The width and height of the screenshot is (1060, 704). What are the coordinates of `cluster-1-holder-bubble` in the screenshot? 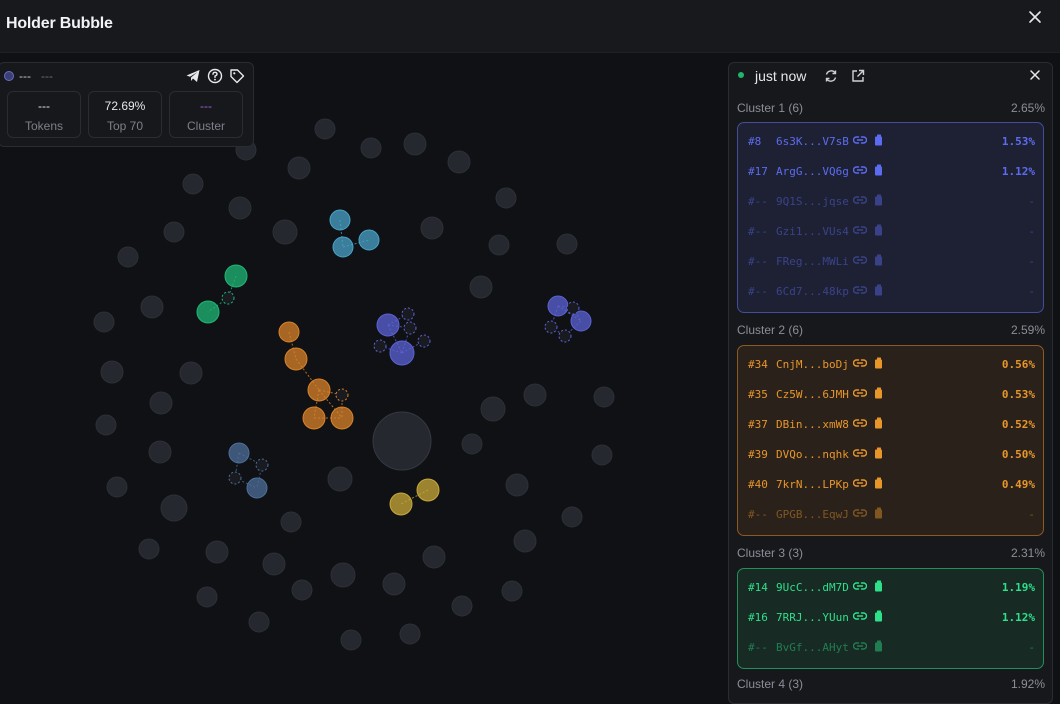 It's located at (402, 353).